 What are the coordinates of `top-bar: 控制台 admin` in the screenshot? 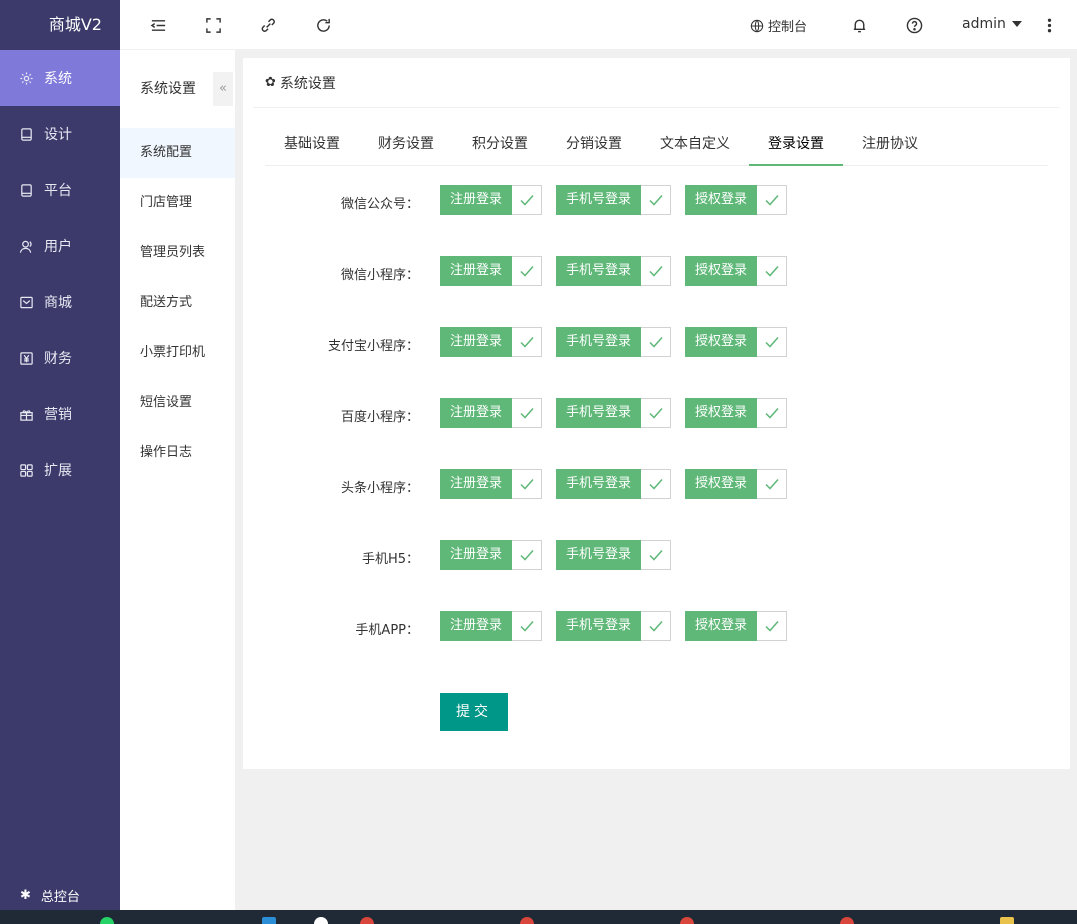 It's located at (598, 25).